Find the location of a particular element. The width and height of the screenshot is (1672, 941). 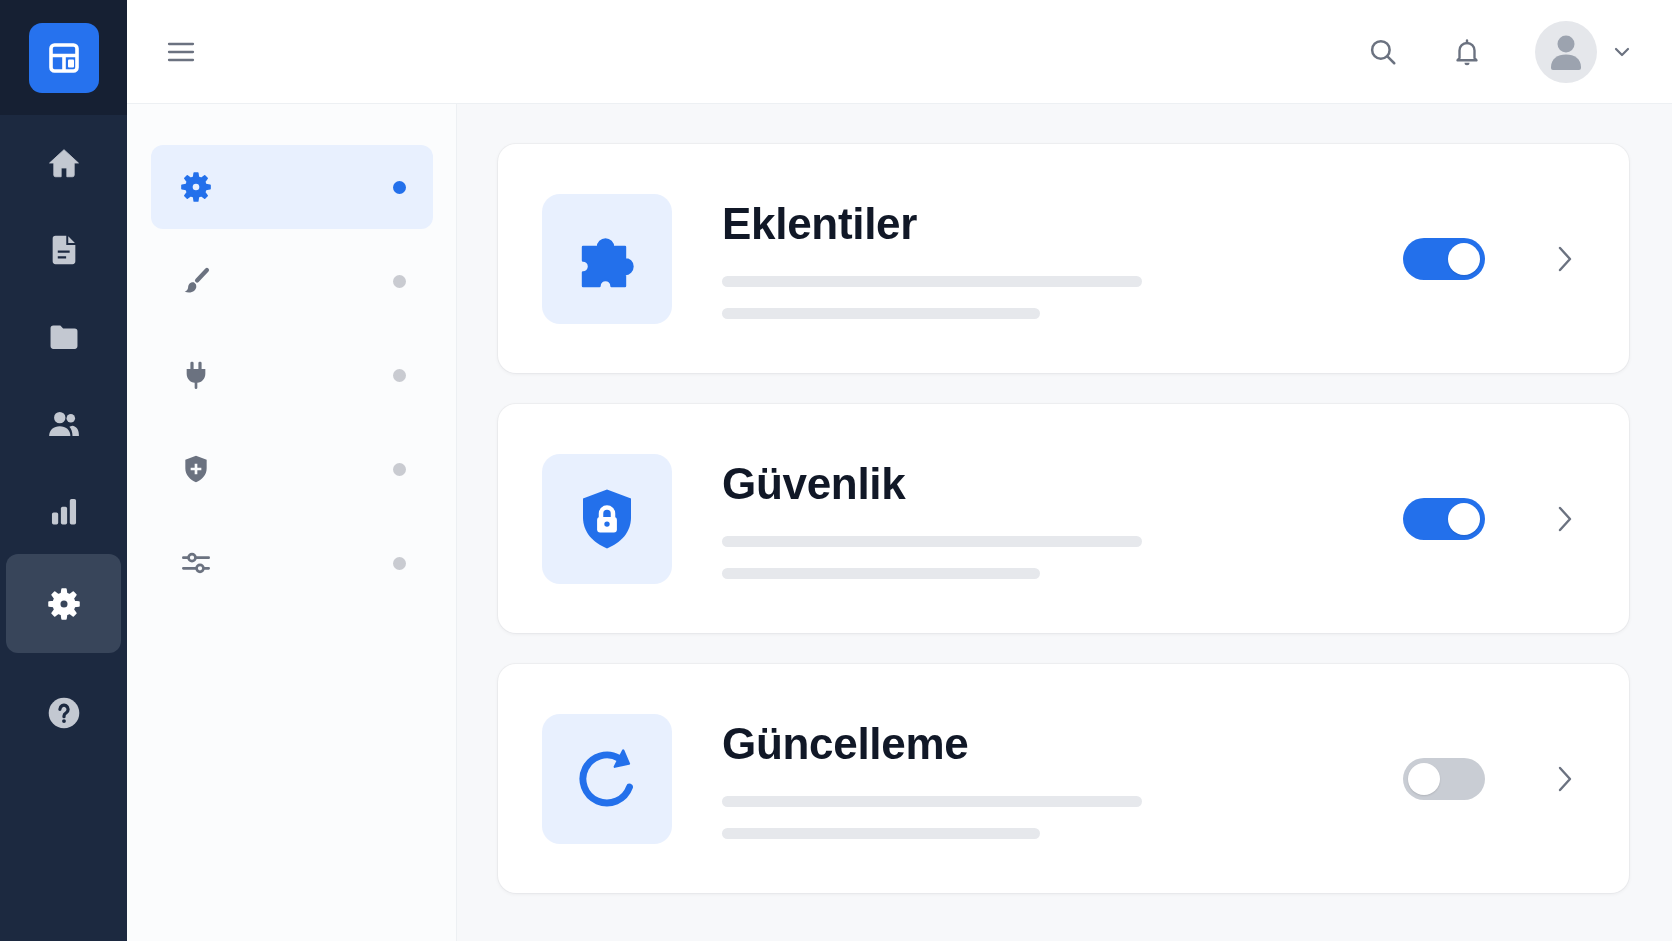

setting-title: Eklentiler is located at coordinates (820, 223).